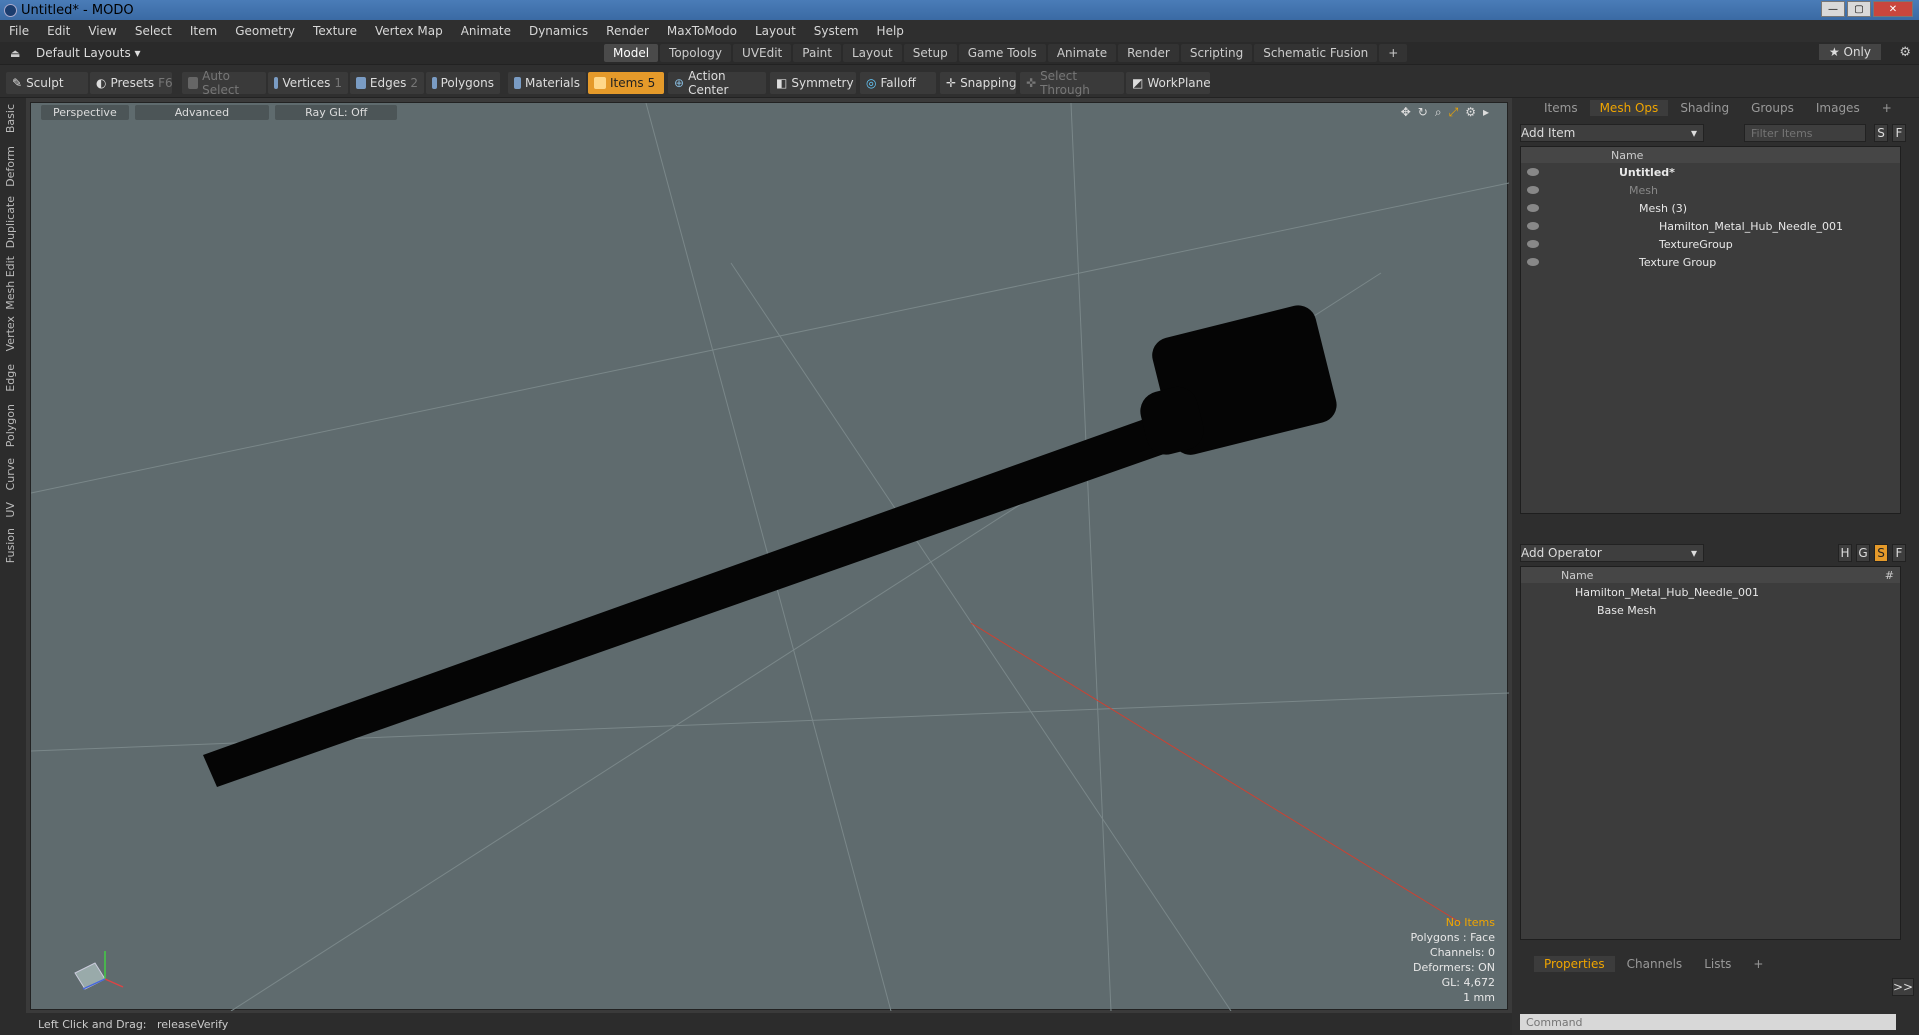 The width and height of the screenshot is (1919, 1035). I want to click on tab-topology: Topology, so click(696, 53).